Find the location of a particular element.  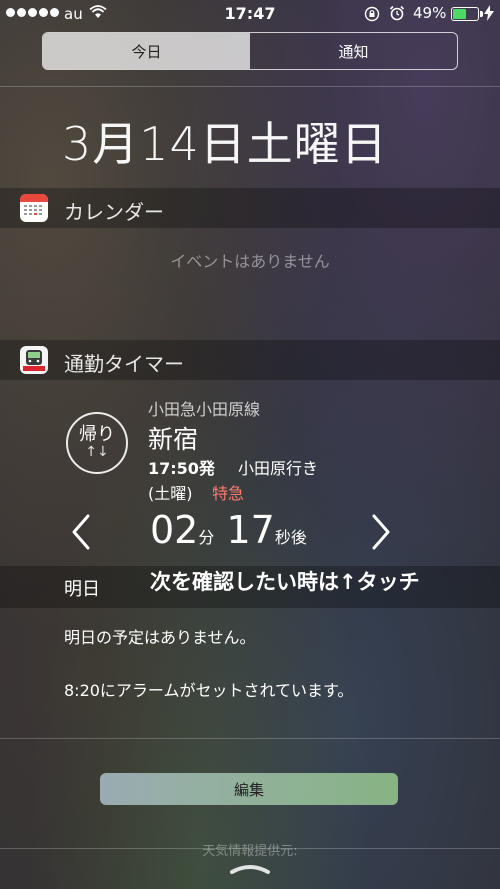

today-date: 3月14日土曜日 is located at coordinates (225, 144).